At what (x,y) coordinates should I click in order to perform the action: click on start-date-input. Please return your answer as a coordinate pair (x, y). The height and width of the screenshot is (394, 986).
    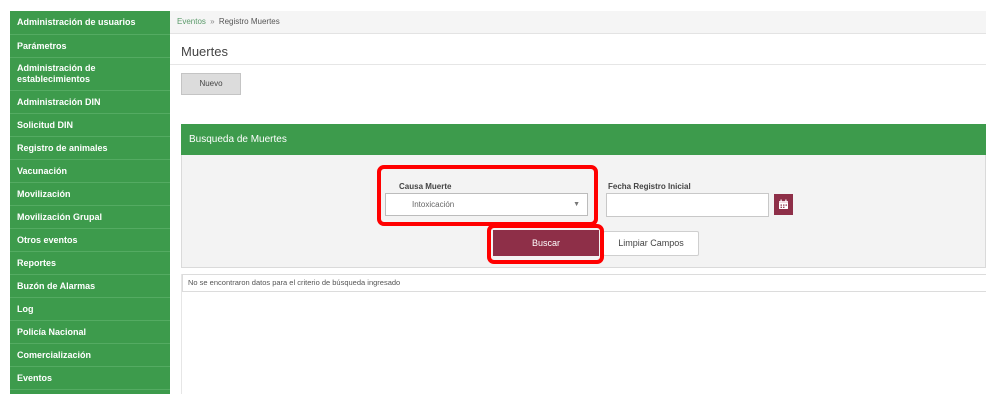
    Looking at the image, I should click on (687, 205).